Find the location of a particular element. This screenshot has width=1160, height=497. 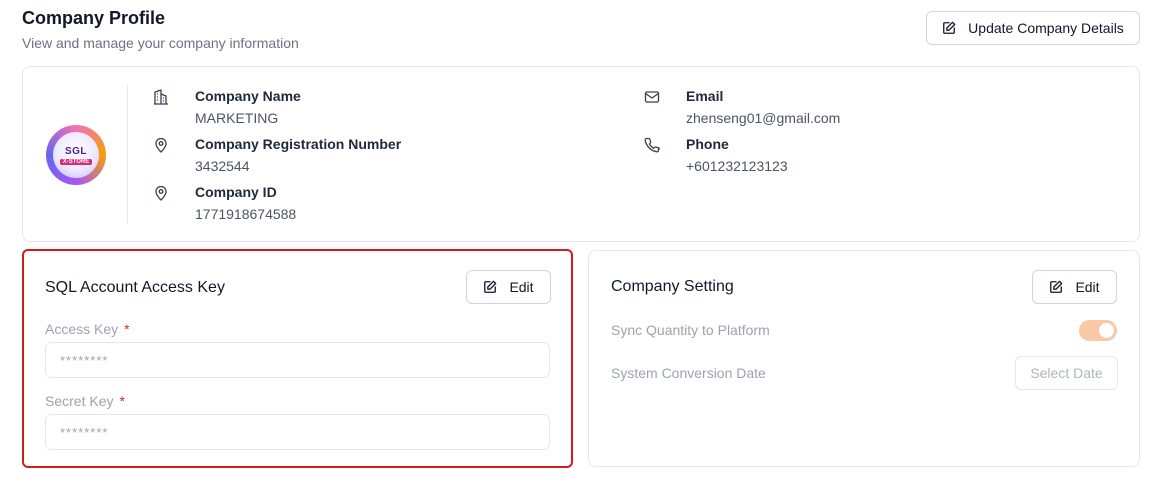

company-setting-edit-button: Edit is located at coordinates (1074, 287).